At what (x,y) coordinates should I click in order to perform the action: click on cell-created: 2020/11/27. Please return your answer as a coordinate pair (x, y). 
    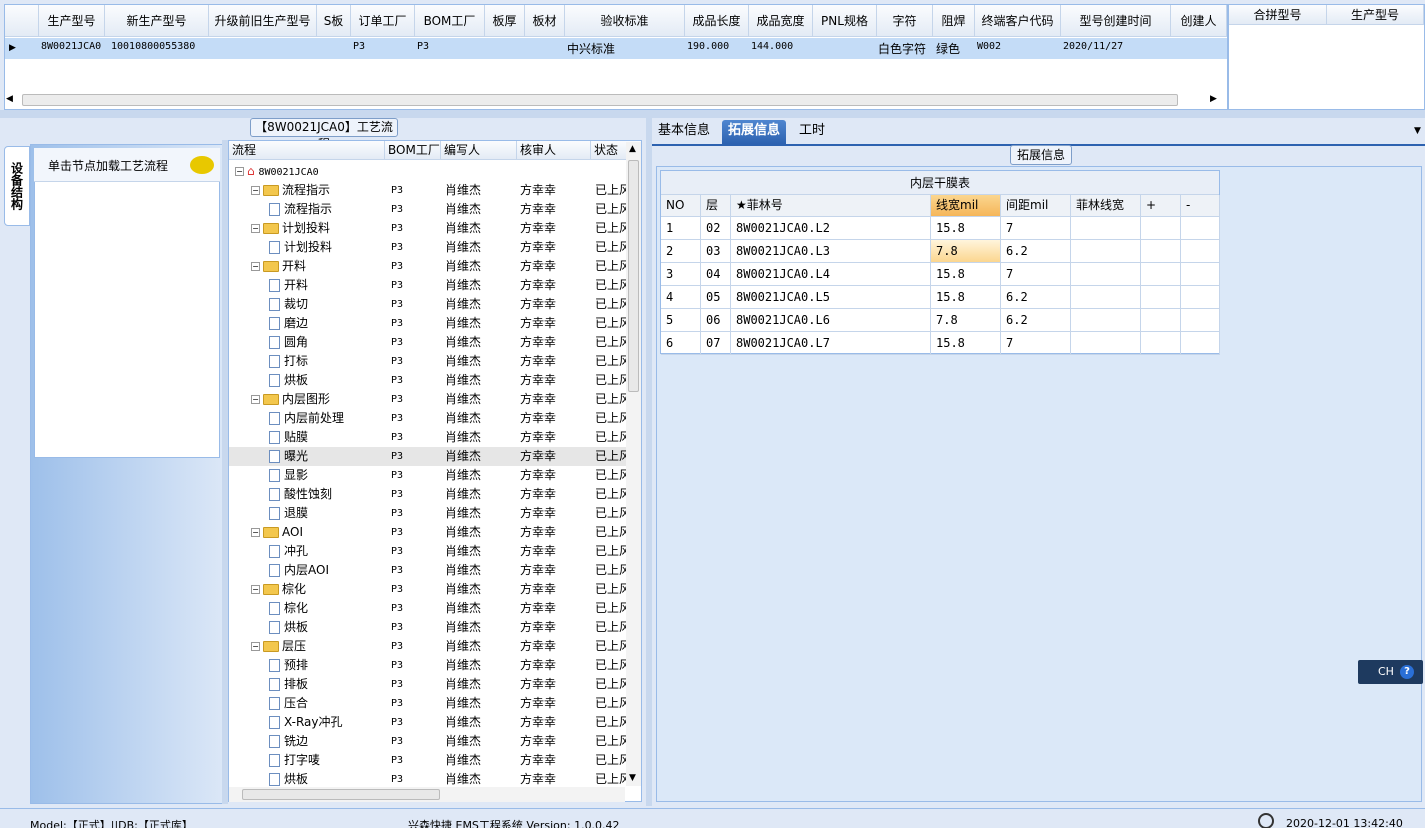
    Looking at the image, I should click on (1093, 46).